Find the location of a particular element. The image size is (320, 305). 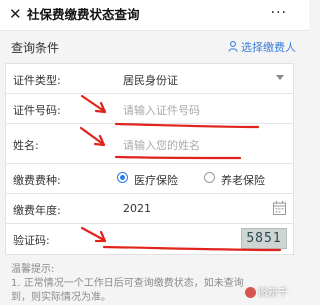

cert-type-row: 证件类型: 居民身份证 is located at coordinates (149, 79).